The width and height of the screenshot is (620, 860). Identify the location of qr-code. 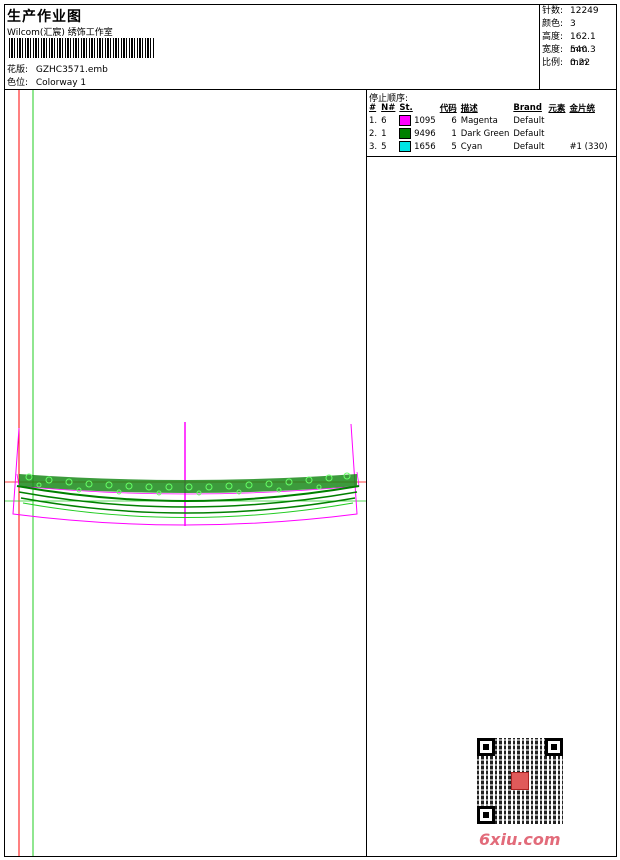
(520, 781).